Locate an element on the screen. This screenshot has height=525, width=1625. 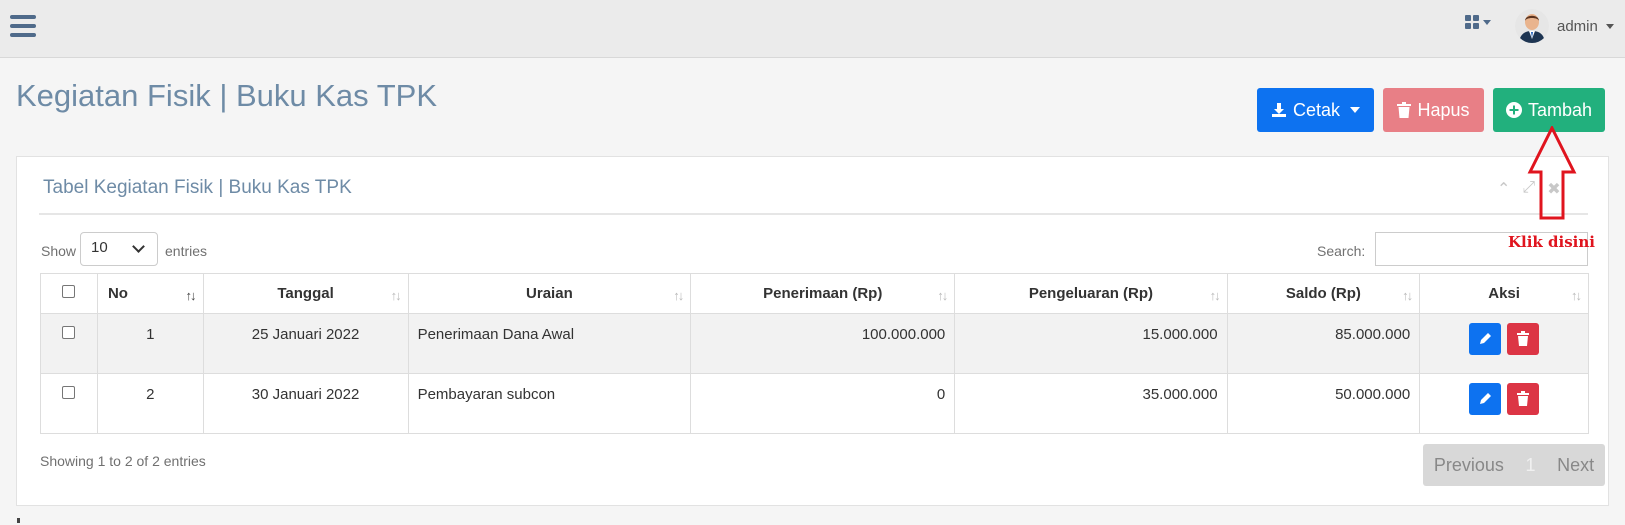
header-penerimaan: Penerimaan (Rp) ↑↓ is located at coordinates (823, 293).